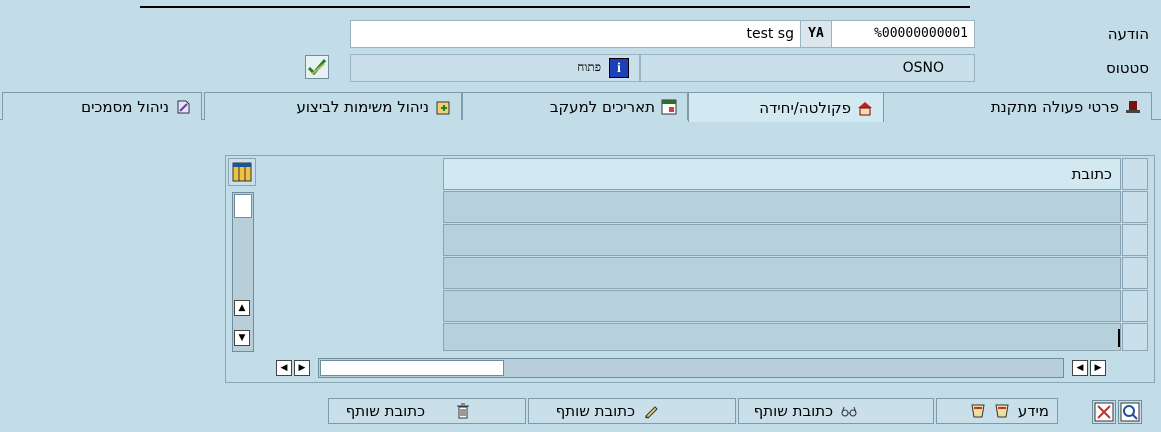 The width and height of the screenshot is (1161, 432). Describe the element at coordinates (125, 106) in the screenshot. I see `tab-label: ניהול מסמכים` at that location.